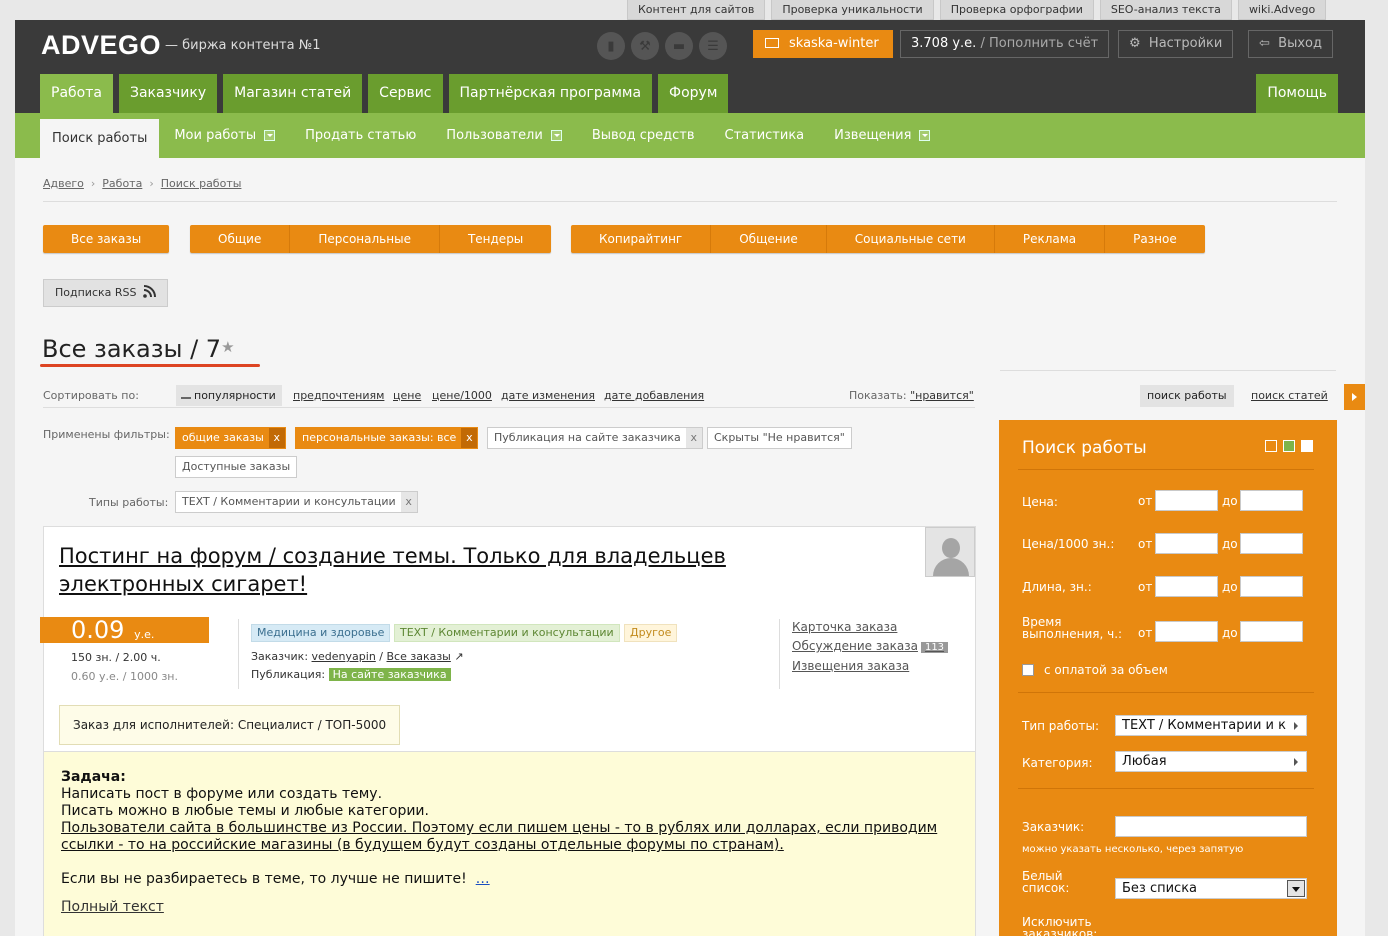 This screenshot has height=936, width=1388. I want to click on all-orders-link: Все заказы, so click(419, 656).